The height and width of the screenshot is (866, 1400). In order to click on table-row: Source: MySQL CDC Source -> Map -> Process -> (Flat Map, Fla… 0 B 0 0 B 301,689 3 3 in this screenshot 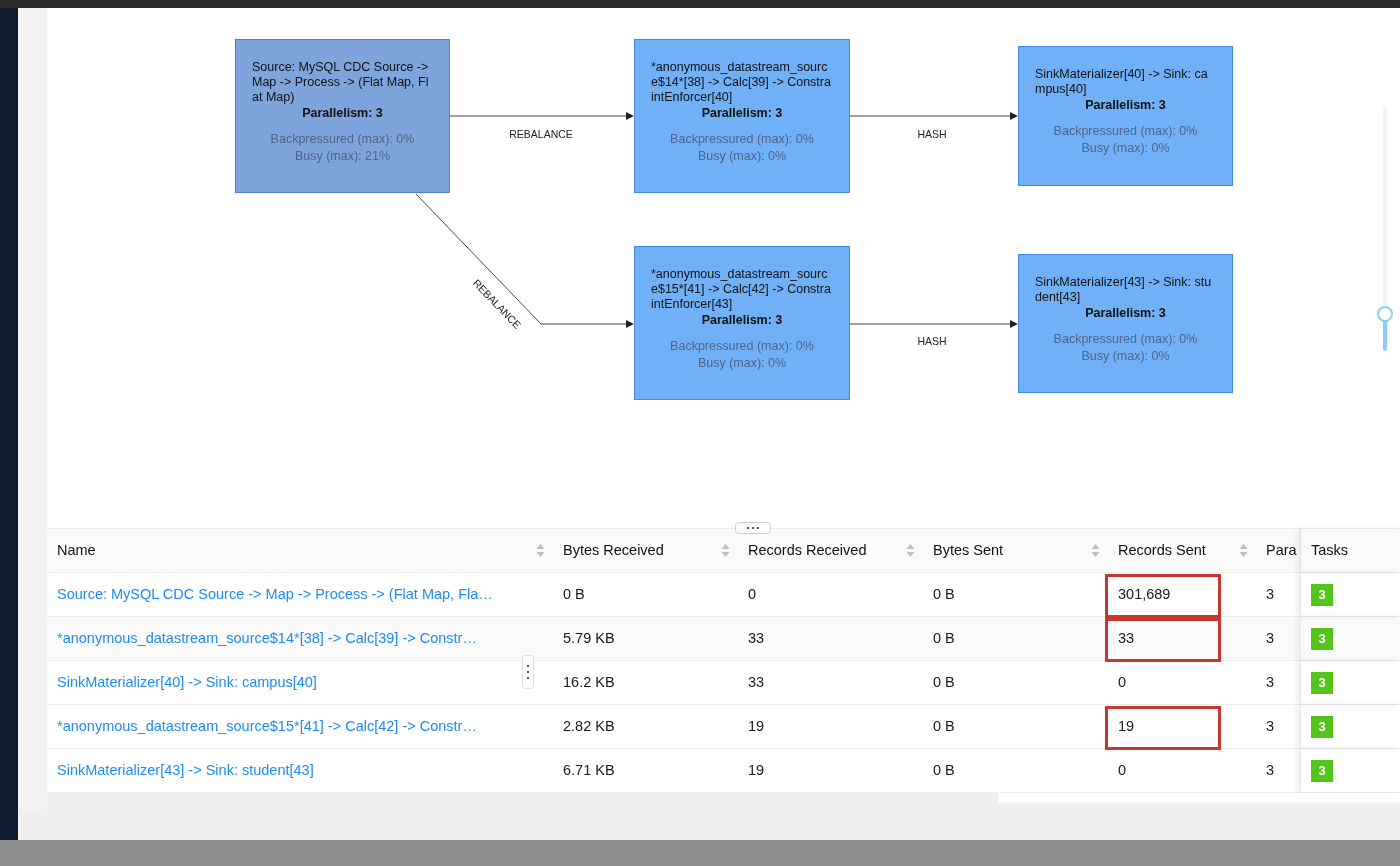, I will do `click(723, 595)`.